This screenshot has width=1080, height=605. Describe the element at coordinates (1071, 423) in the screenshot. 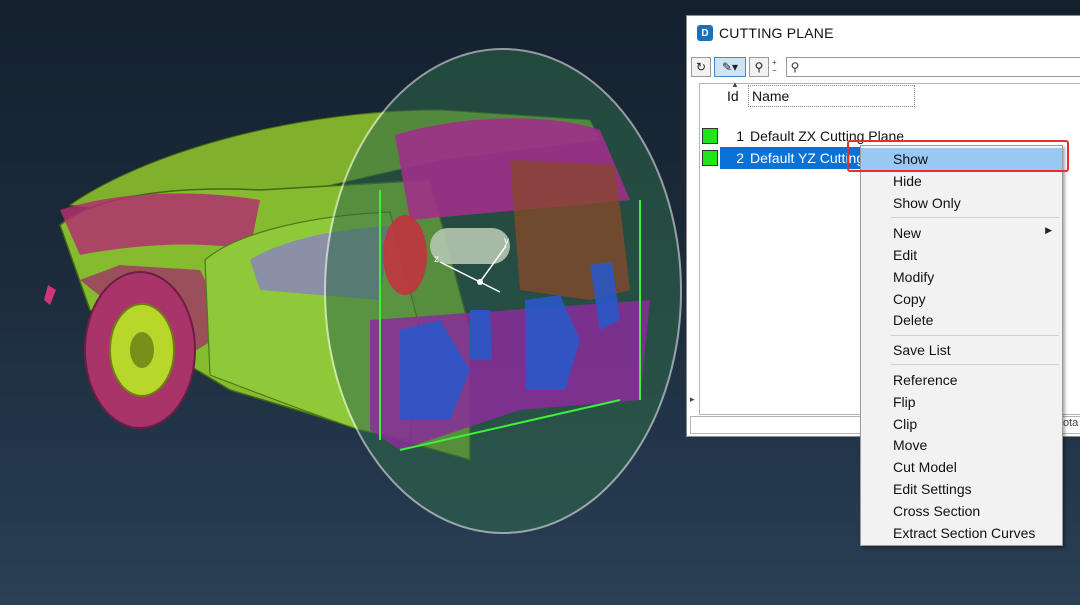

I see `truncated-label: ota` at that location.